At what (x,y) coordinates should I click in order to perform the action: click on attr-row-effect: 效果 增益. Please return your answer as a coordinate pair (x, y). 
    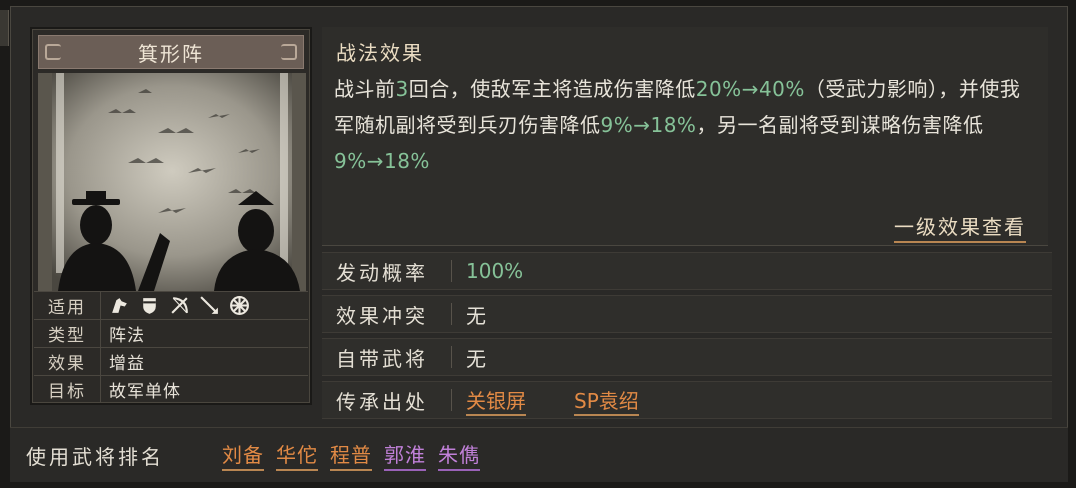
    Looking at the image, I should click on (171, 361).